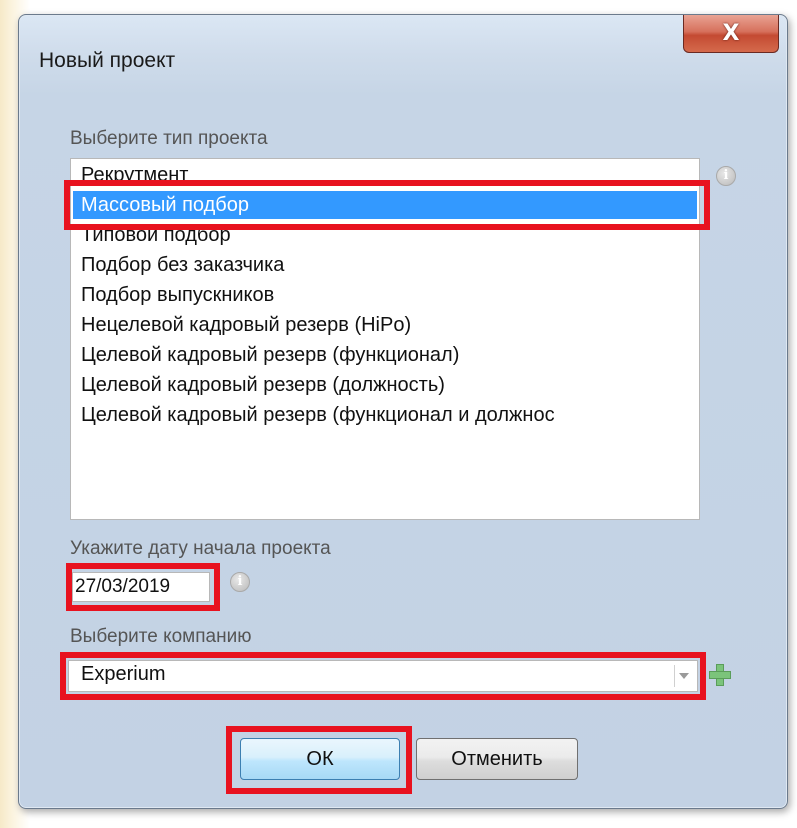 This screenshot has height=828, width=797. I want to click on ok-button: ОК, so click(320, 759).